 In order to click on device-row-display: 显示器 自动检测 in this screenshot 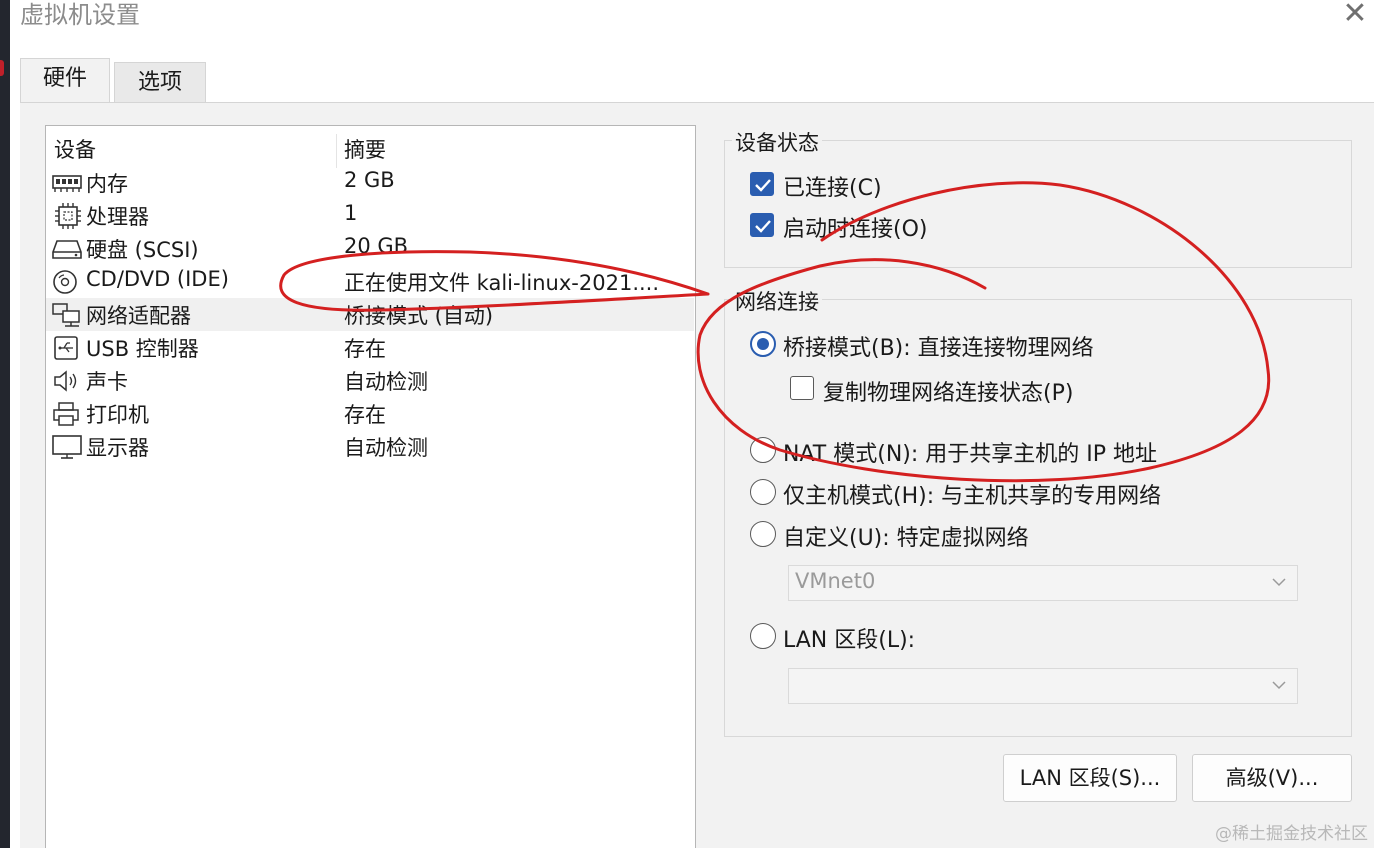, I will do `click(370, 446)`.